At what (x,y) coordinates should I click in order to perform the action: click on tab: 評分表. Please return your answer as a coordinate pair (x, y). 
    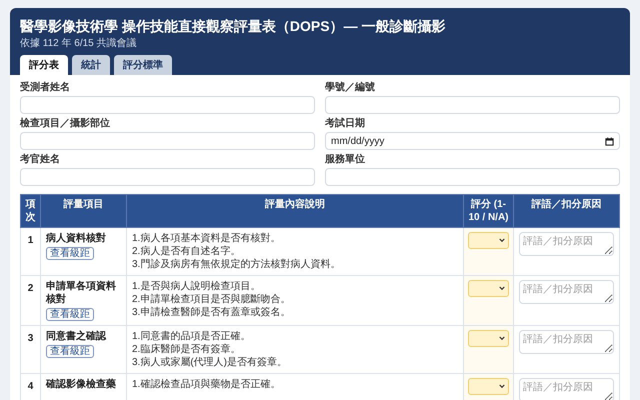
    Looking at the image, I should click on (44, 65).